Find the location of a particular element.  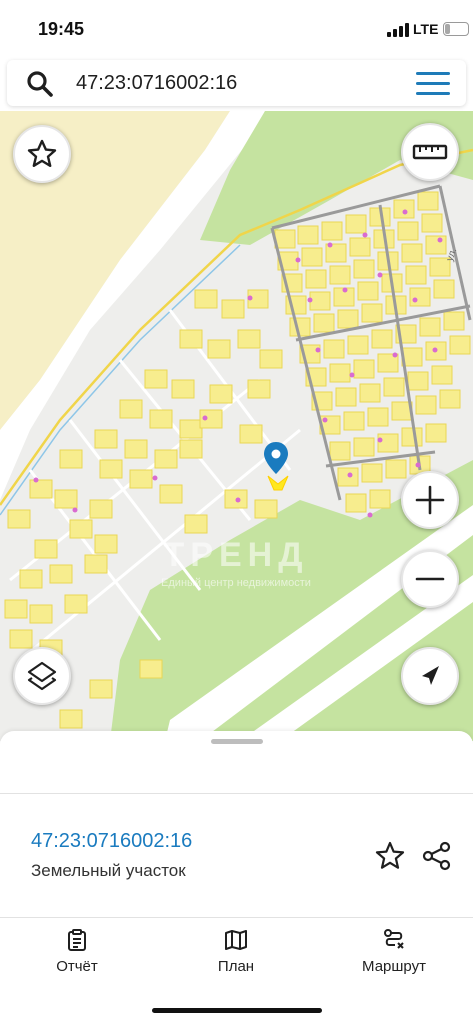

zoom-in-button is located at coordinates (430, 500).